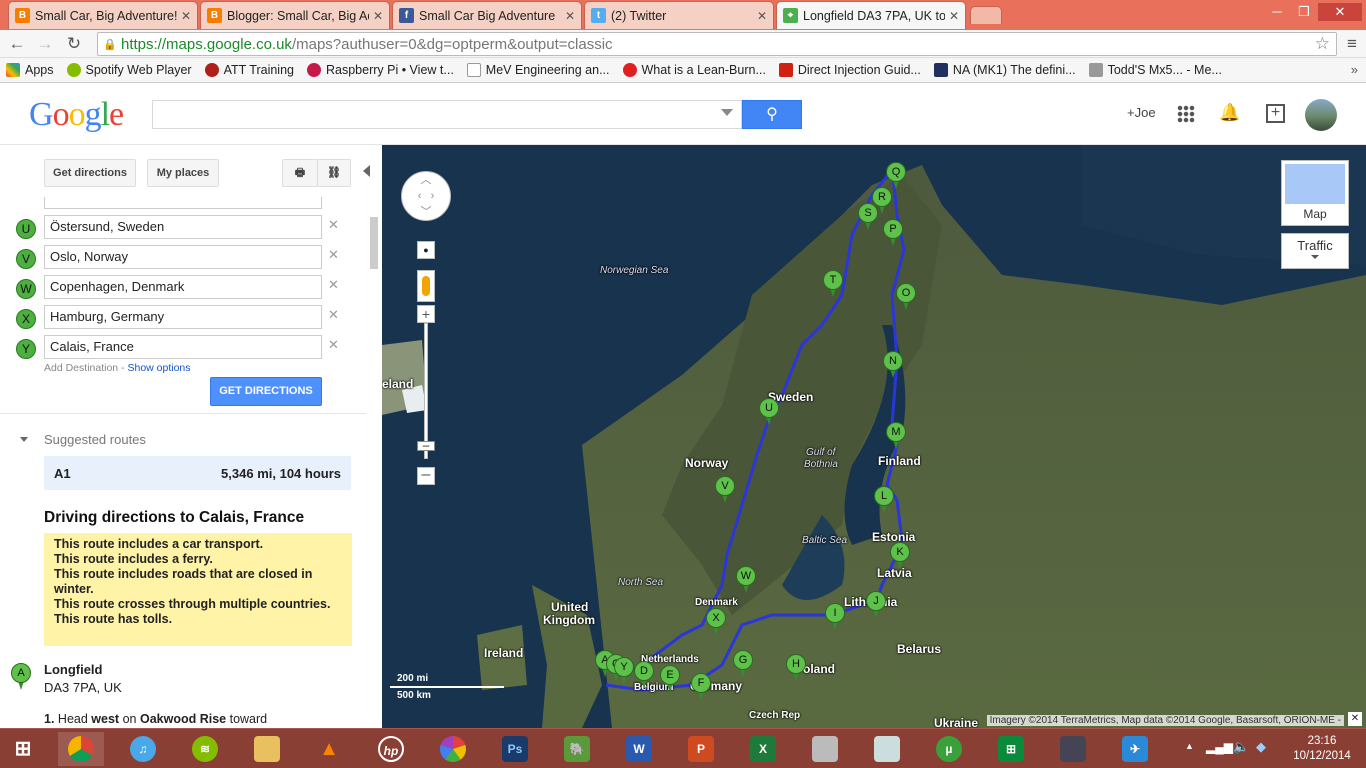  Describe the element at coordinates (743, 664) in the screenshot. I see `route-marker-g-icon: G` at that location.